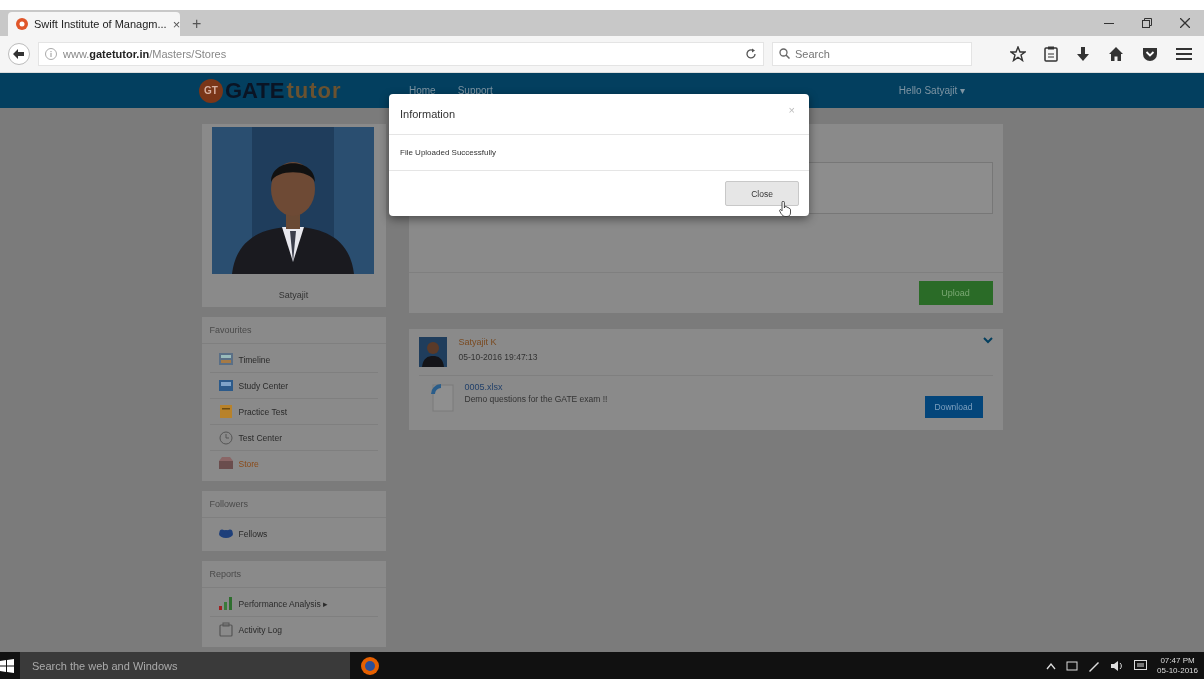  What do you see at coordinates (1185, 23) in the screenshot?
I see `close-icon` at bounding box center [1185, 23].